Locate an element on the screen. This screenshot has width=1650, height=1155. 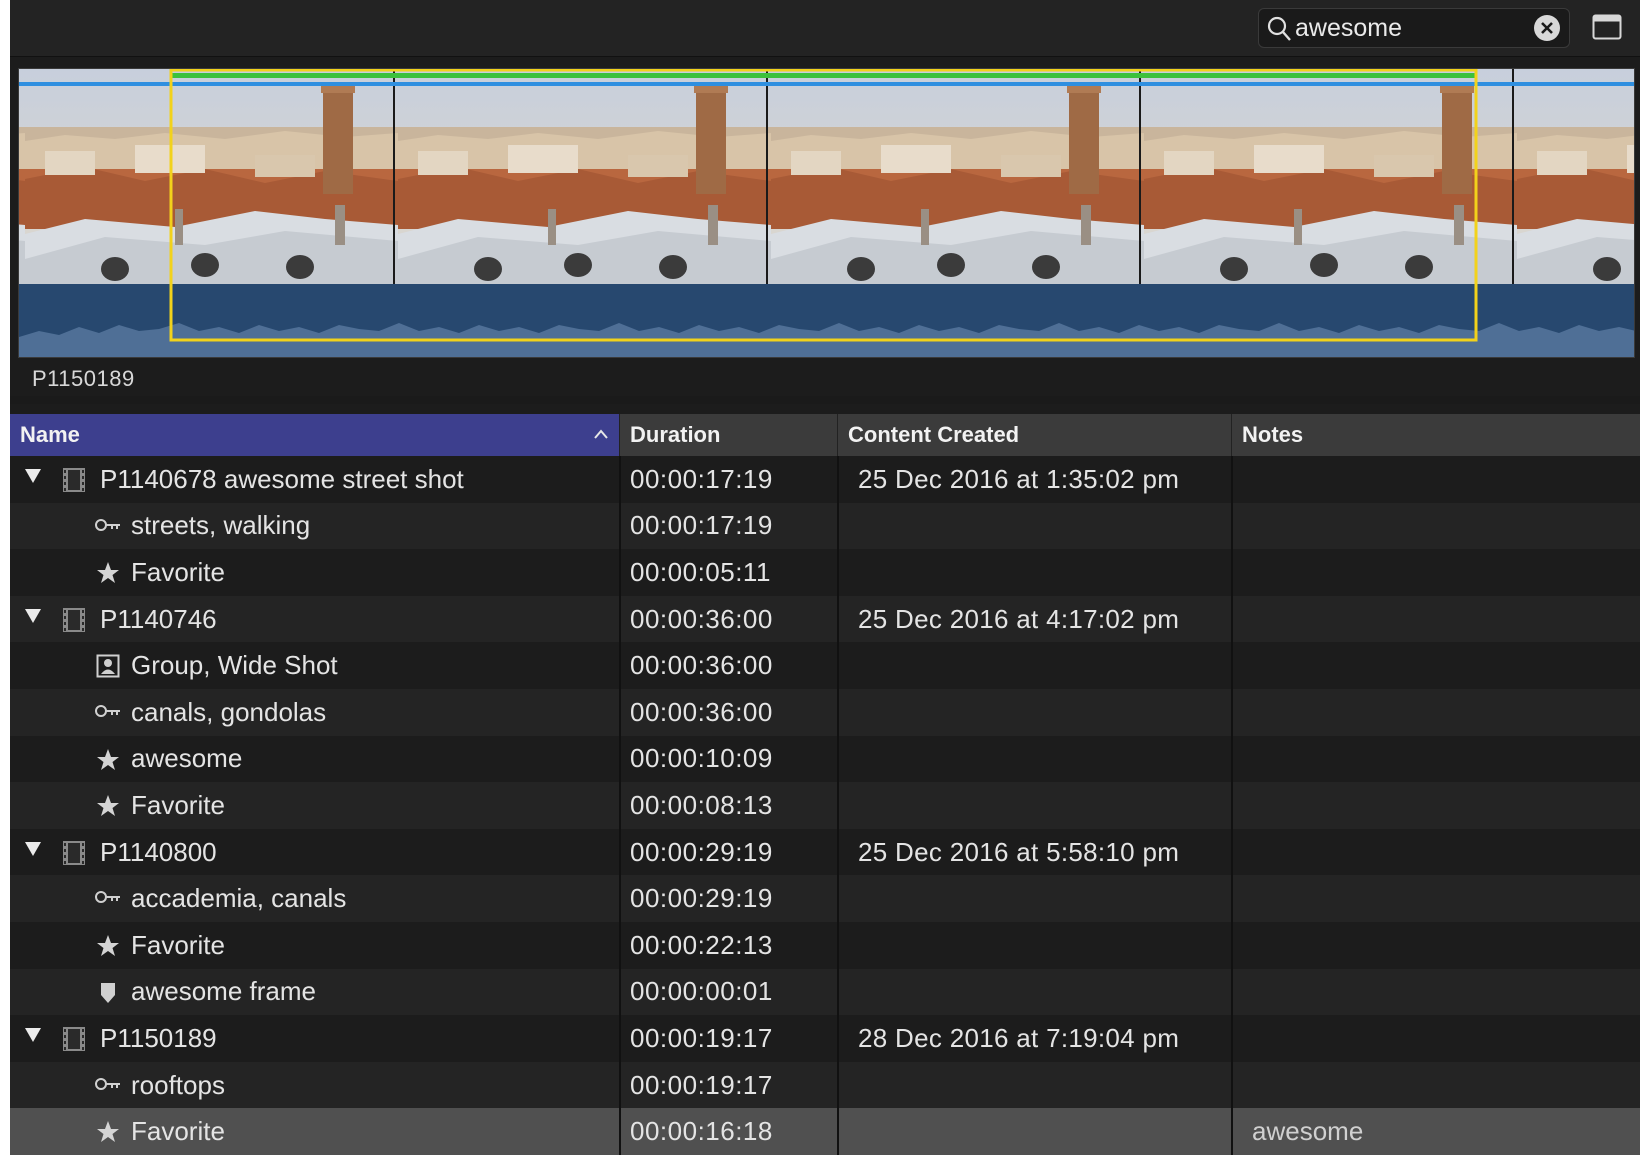
notes-cell: awesome is located at coordinates (1446, 1131).